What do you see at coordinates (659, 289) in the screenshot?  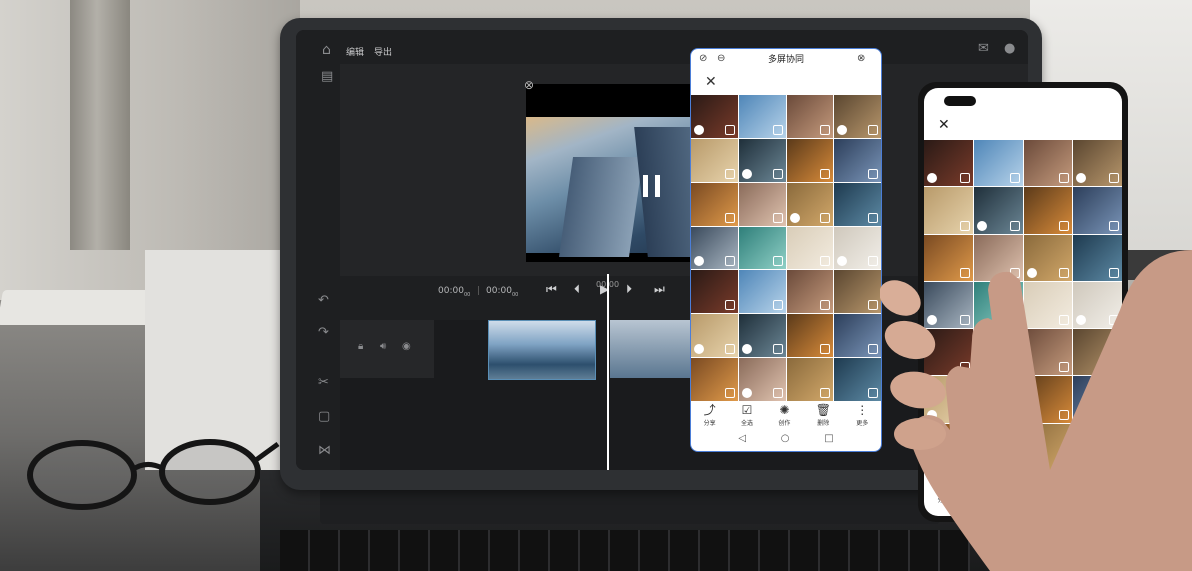 I see `skip-end-icon: ⏭` at bounding box center [659, 289].